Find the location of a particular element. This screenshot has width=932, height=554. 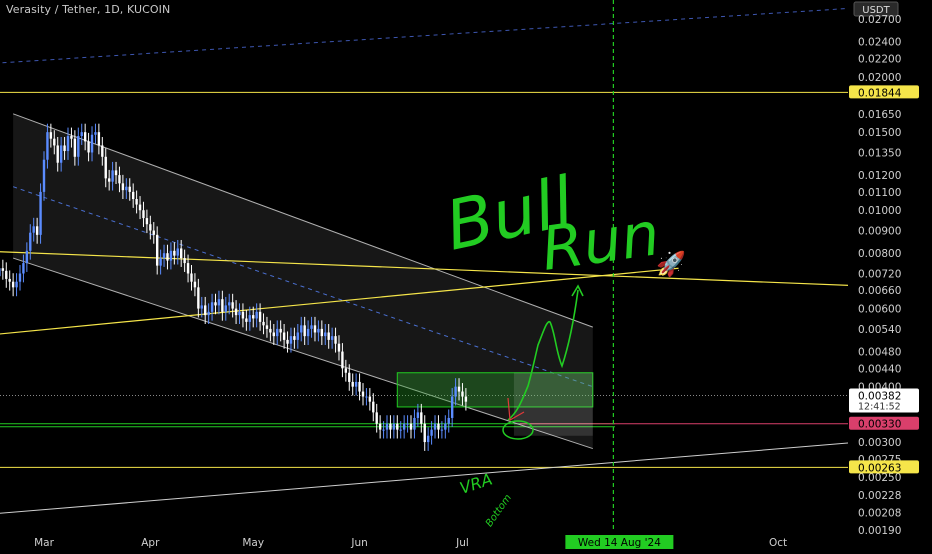

time-tick-oct: Oct is located at coordinates (778, 543).